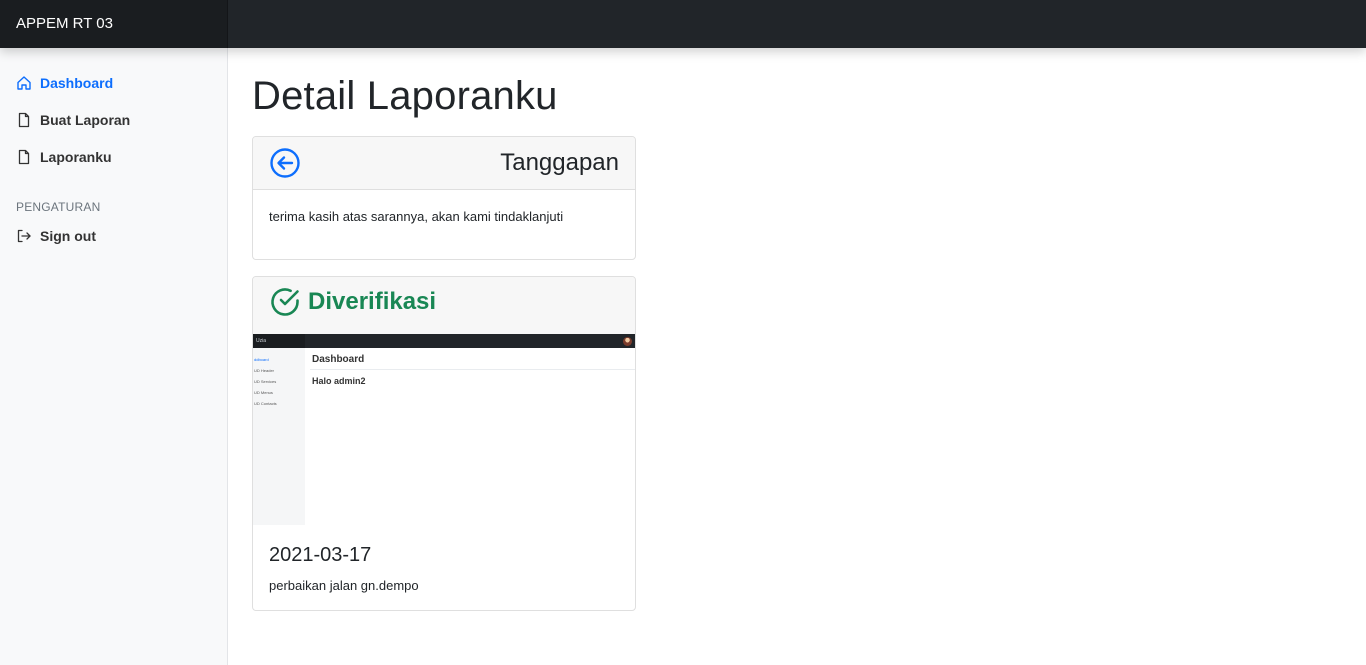 Image resolution: width=1366 pixels, height=665 pixels. I want to click on response-card-header: Tanggapan, so click(444, 163).